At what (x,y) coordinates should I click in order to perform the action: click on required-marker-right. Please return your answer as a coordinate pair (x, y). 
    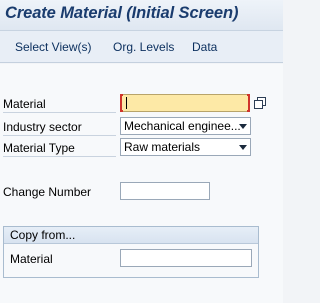
    Looking at the image, I should click on (248, 103).